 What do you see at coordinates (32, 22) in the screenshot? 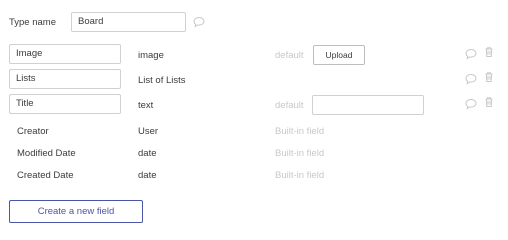
I see `type-name-label: Type name` at bounding box center [32, 22].